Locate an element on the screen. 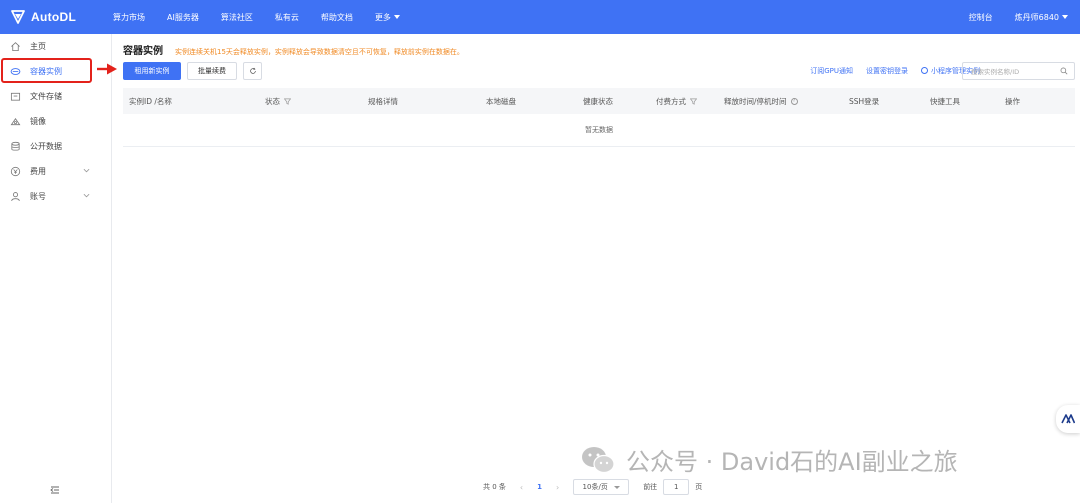 Image resolution: width=1080 pixels, height=503 pixels. floating-assistant-button is located at coordinates (1068, 419).